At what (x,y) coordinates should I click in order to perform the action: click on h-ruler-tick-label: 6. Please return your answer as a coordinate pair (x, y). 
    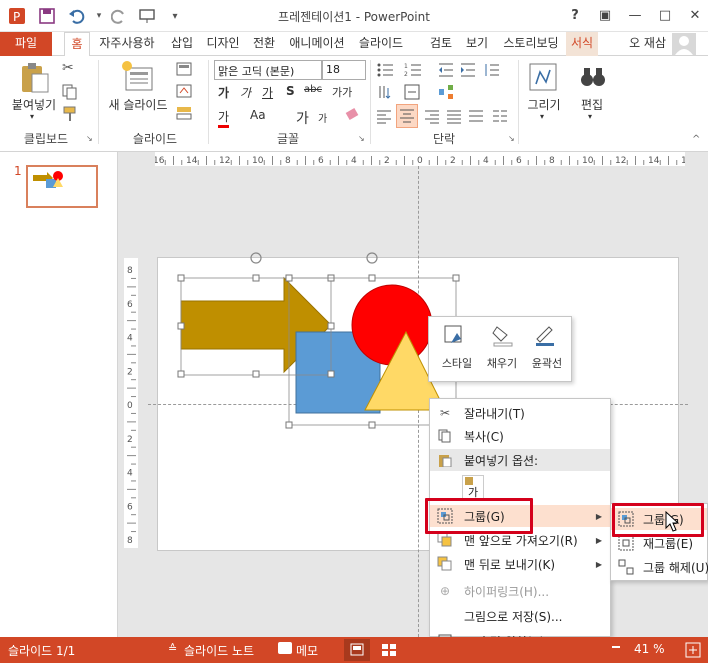
    Looking at the image, I should click on (321, 161).